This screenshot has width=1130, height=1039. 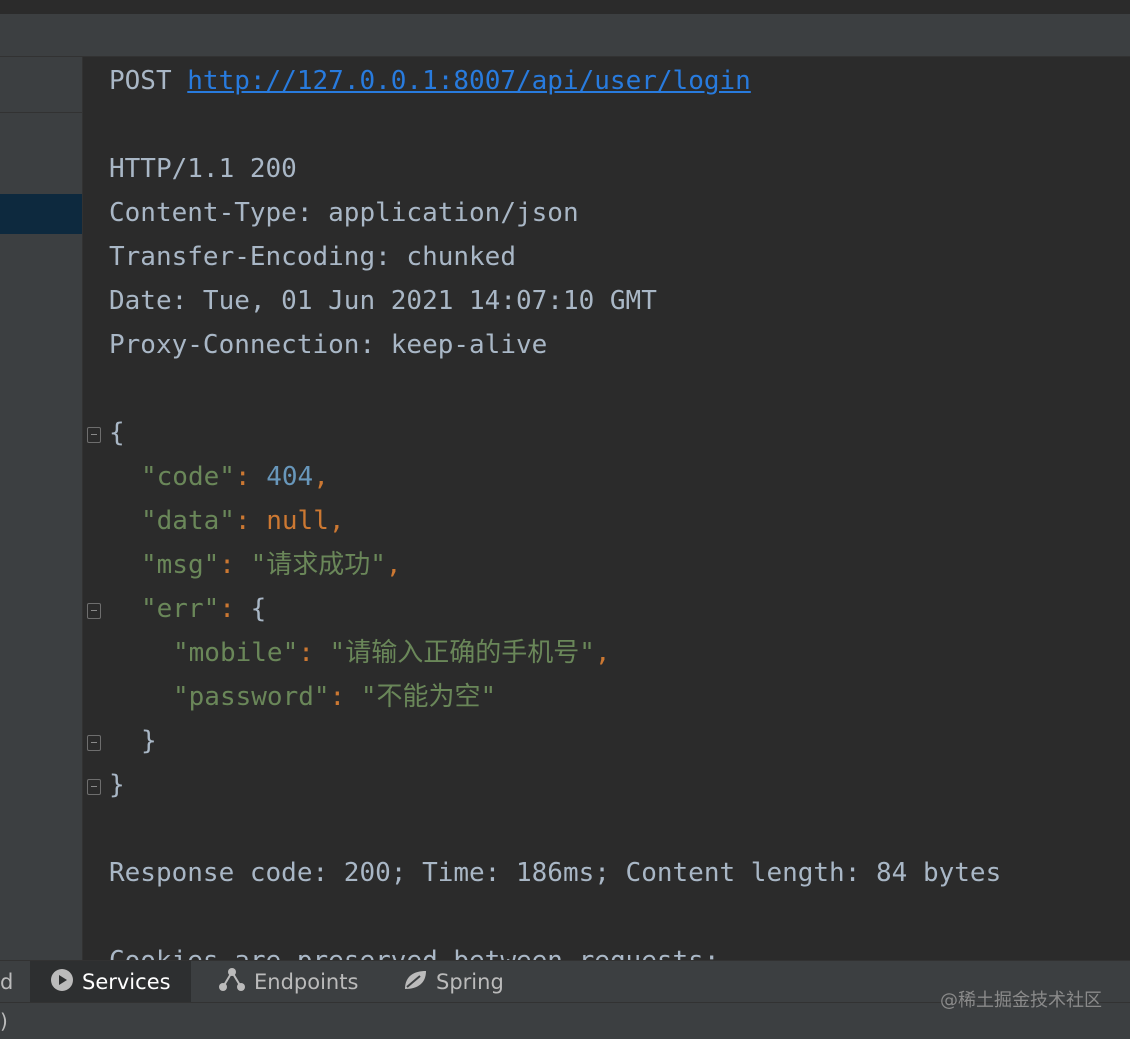 What do you see at coordinates (117, 785) in the screenshot?
I see `json-close-brace: }` at bounding box center [117, 785].